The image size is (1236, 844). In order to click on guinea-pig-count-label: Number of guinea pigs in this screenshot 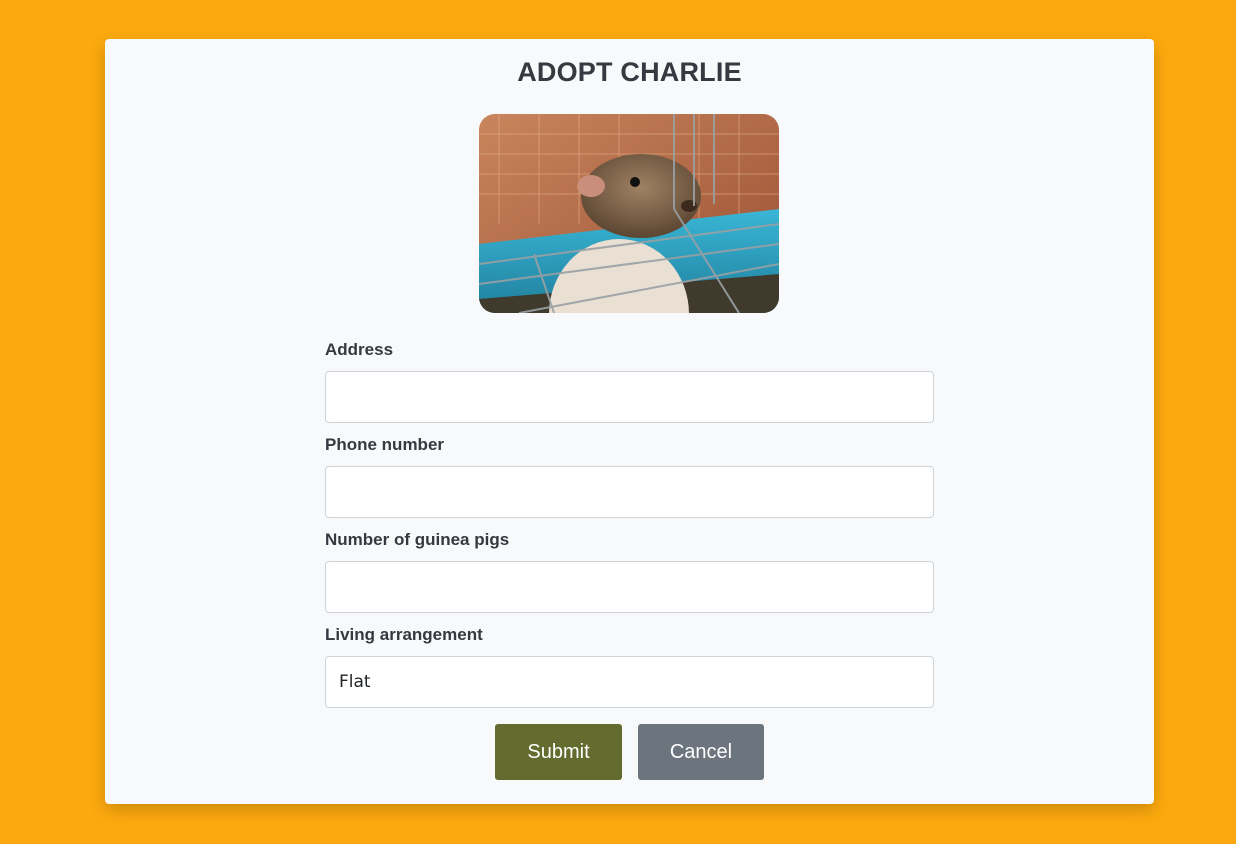, I will do `click(417, 539)`.